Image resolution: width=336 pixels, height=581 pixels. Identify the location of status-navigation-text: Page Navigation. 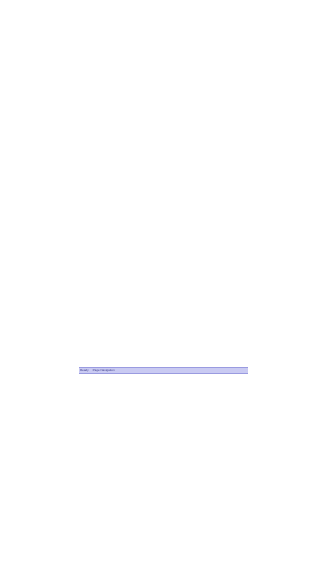
(103, 370).